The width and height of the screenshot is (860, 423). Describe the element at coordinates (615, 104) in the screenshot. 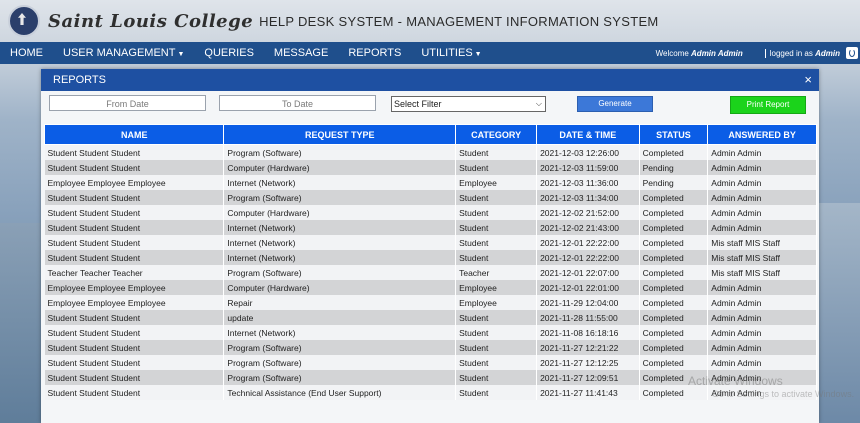

I see `generate-button: Generate` at that location.